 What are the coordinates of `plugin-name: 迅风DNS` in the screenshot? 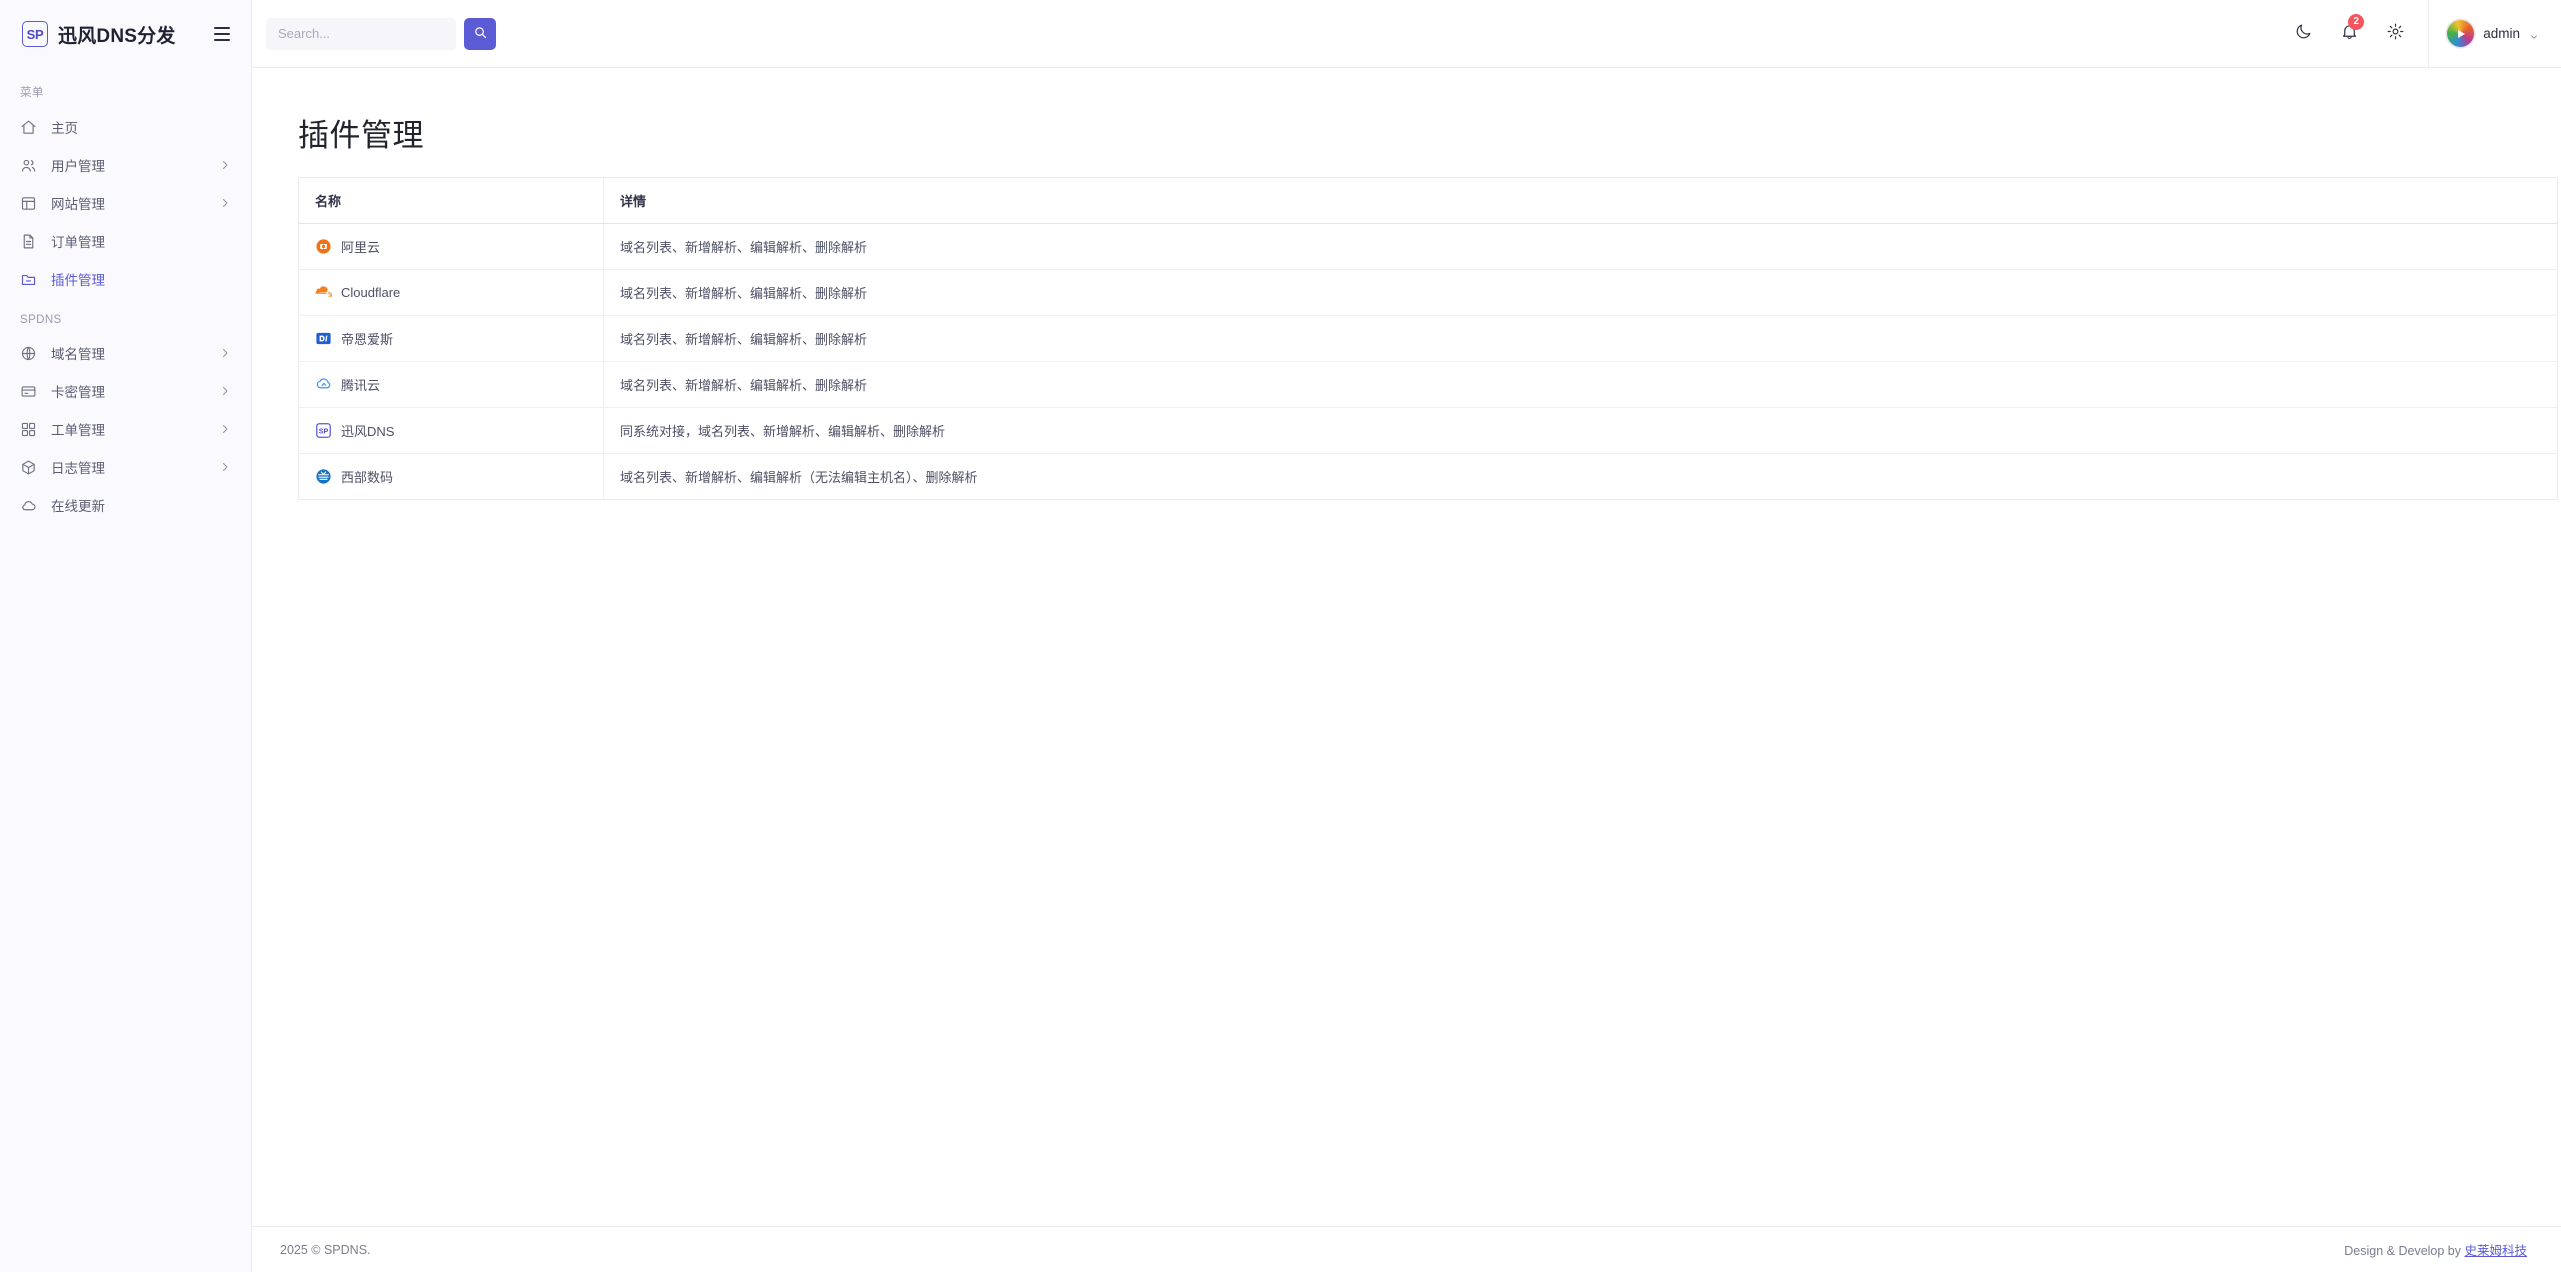 It's located at (368, 431).